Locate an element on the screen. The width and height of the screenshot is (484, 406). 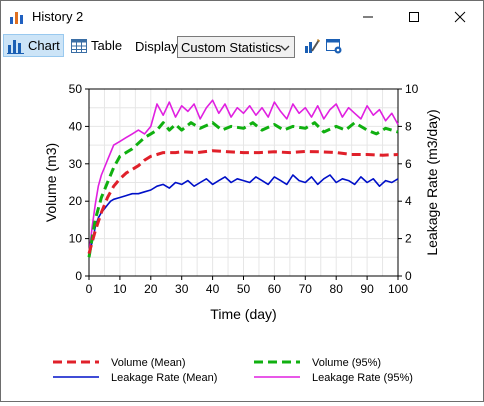
minimize-button is located at coordinates (368, 16).